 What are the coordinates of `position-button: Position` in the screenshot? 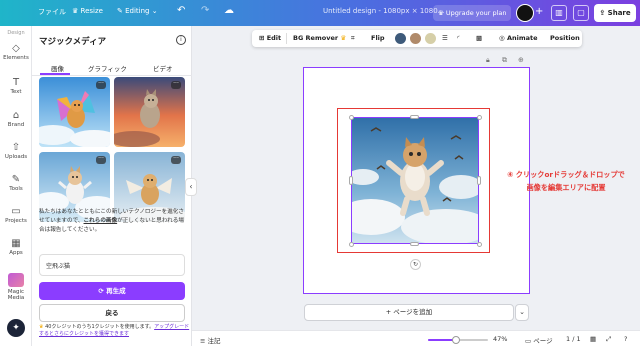 It's located at (565, 38).